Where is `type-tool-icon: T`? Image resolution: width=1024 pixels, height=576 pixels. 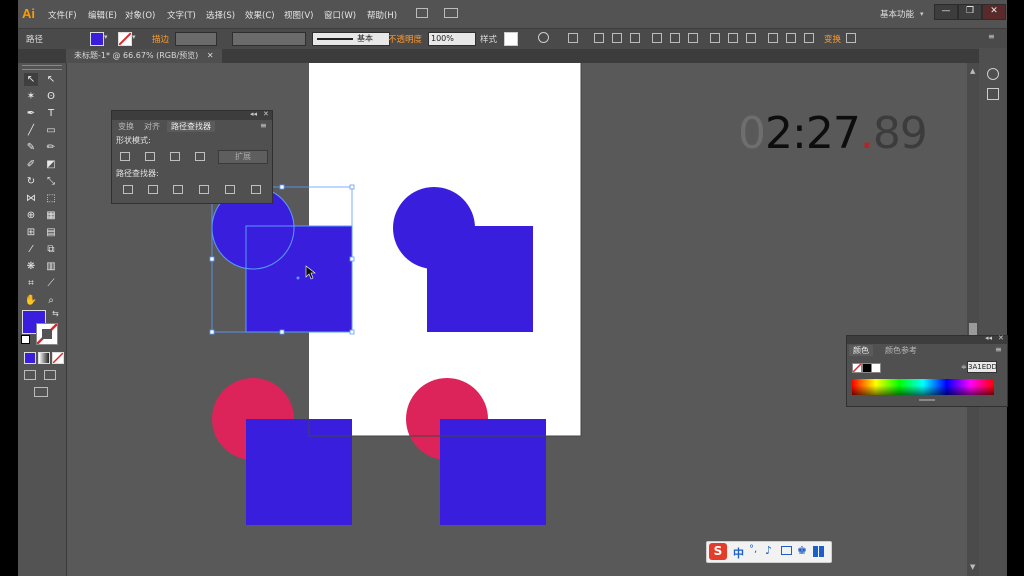 type-tool-icon: T is located at coordinates (51, 113).